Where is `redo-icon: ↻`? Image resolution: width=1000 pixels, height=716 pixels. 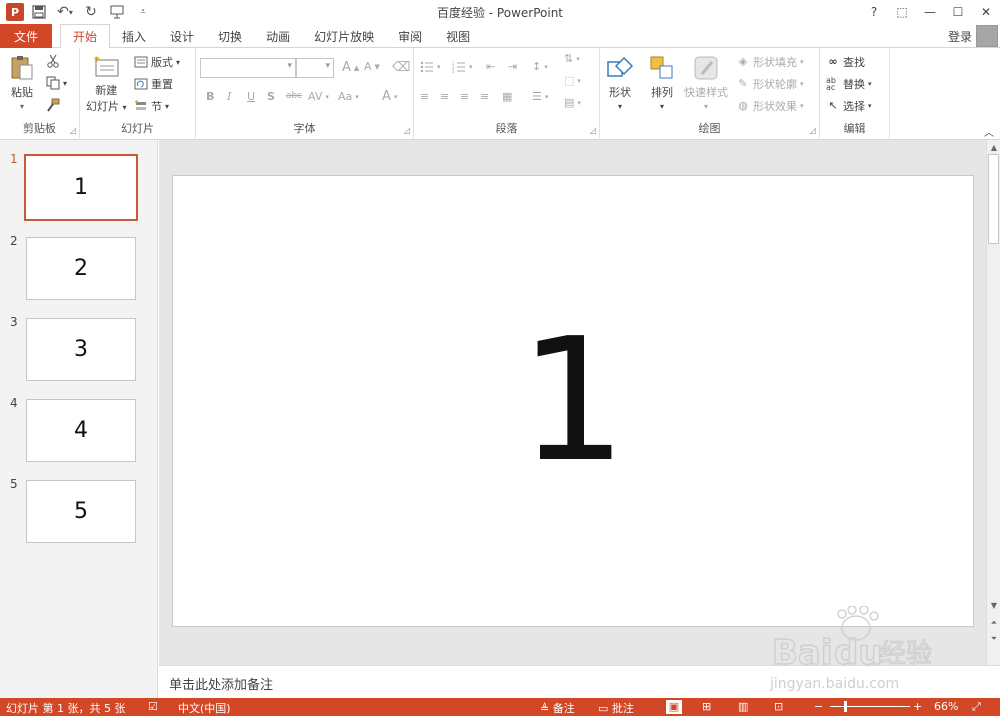
redo-icon: ↻ is located at coordinates (91, 12).